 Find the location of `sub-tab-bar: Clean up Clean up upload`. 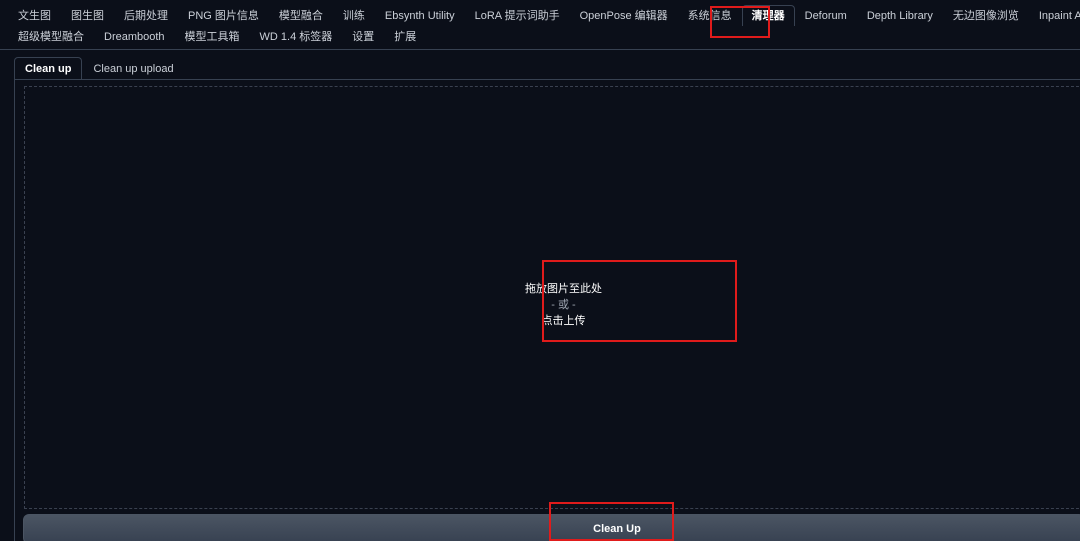

sub-tab-bar: Clean up Clean up upload is located at coordinates (99, 68).